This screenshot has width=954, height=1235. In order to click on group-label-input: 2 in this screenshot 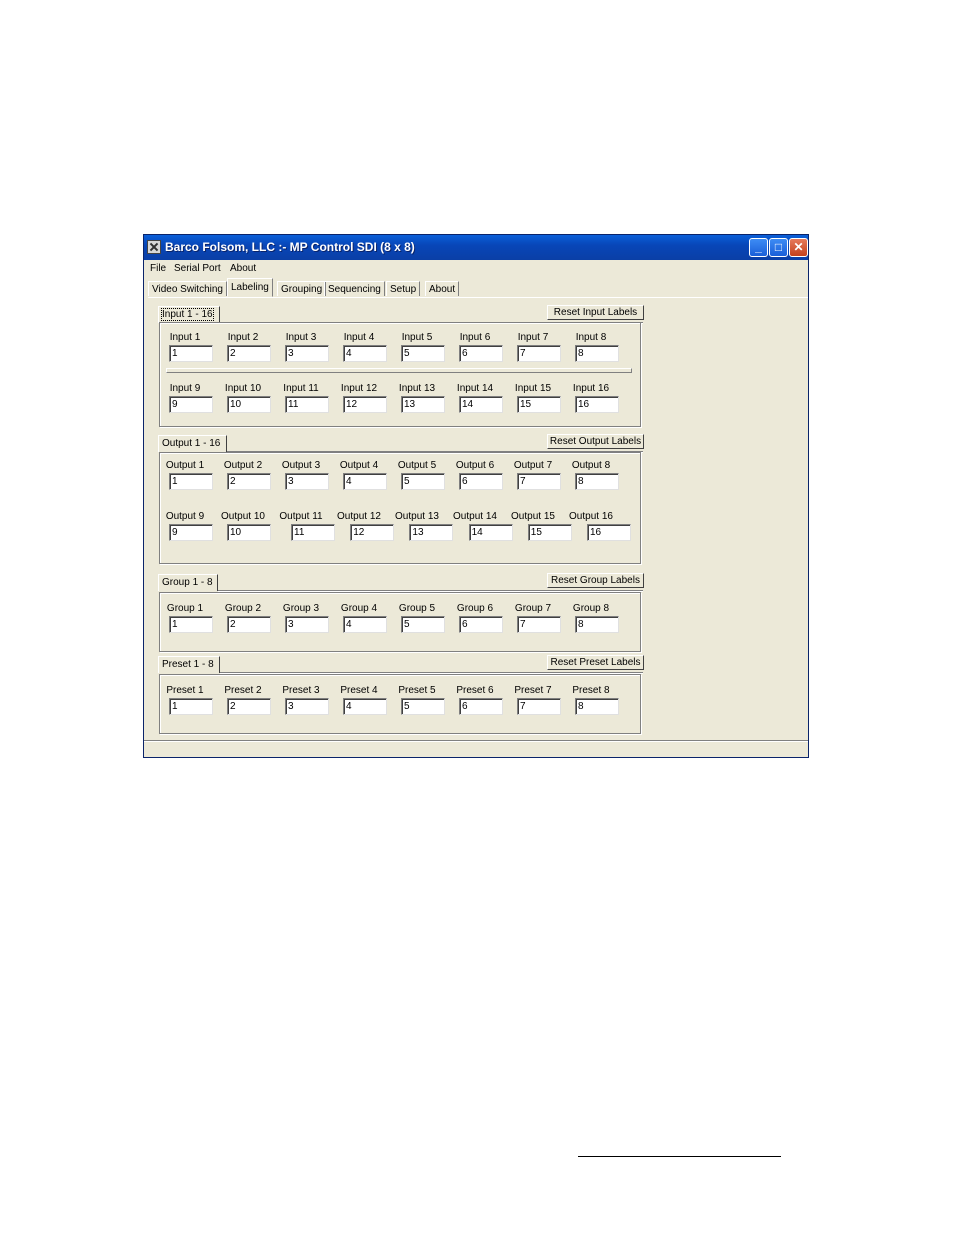, I will do `click(249, 624)`.